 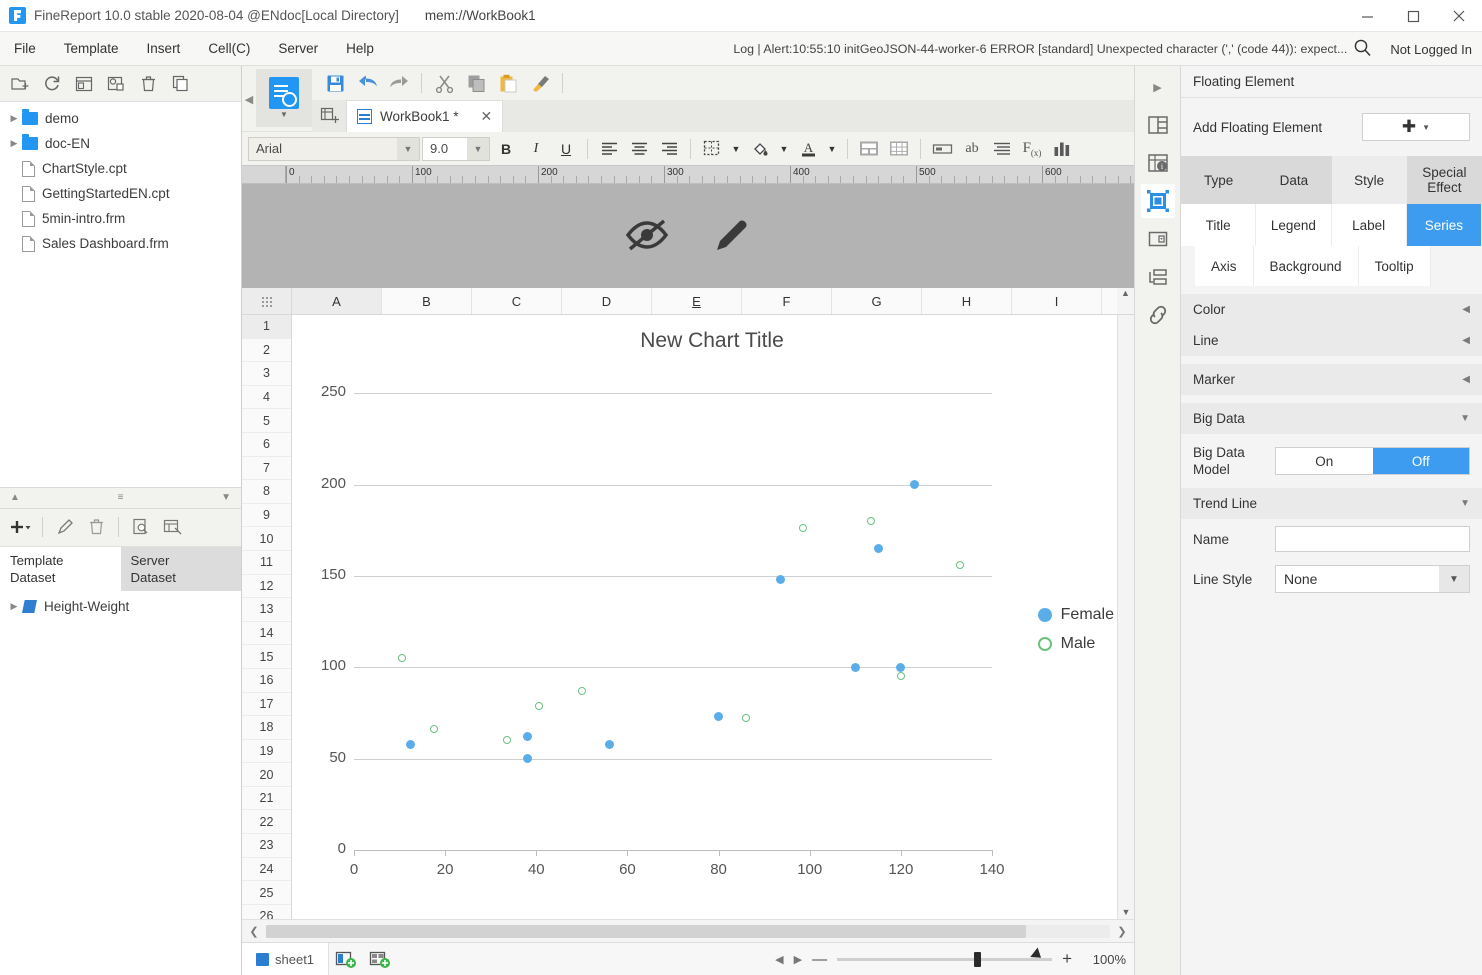 What do you see at coordinates (1158, 239) in the screenshot?
I see `widget-settings-icon` at bounding box center [1158, 239].